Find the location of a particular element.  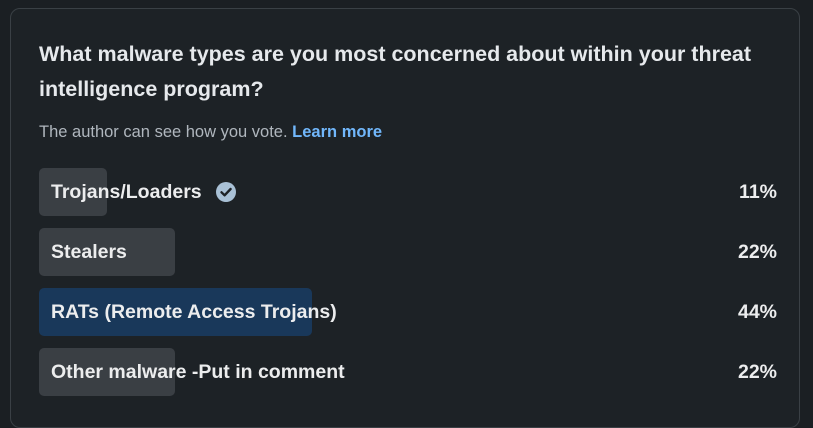

poll-option-label: Trojans/Loaders is located at coordinates (126, 192).